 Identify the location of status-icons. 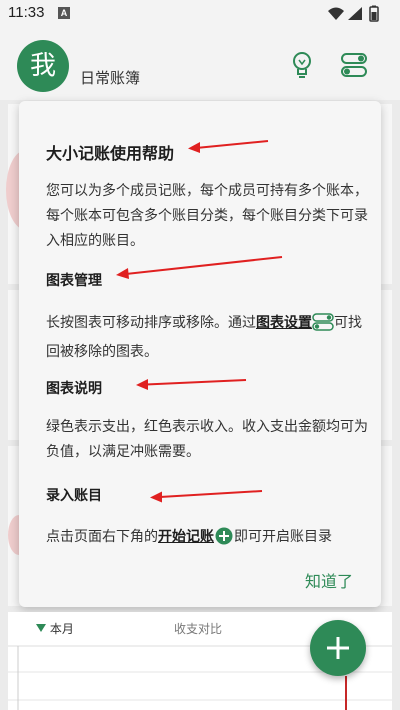
(358, 16).